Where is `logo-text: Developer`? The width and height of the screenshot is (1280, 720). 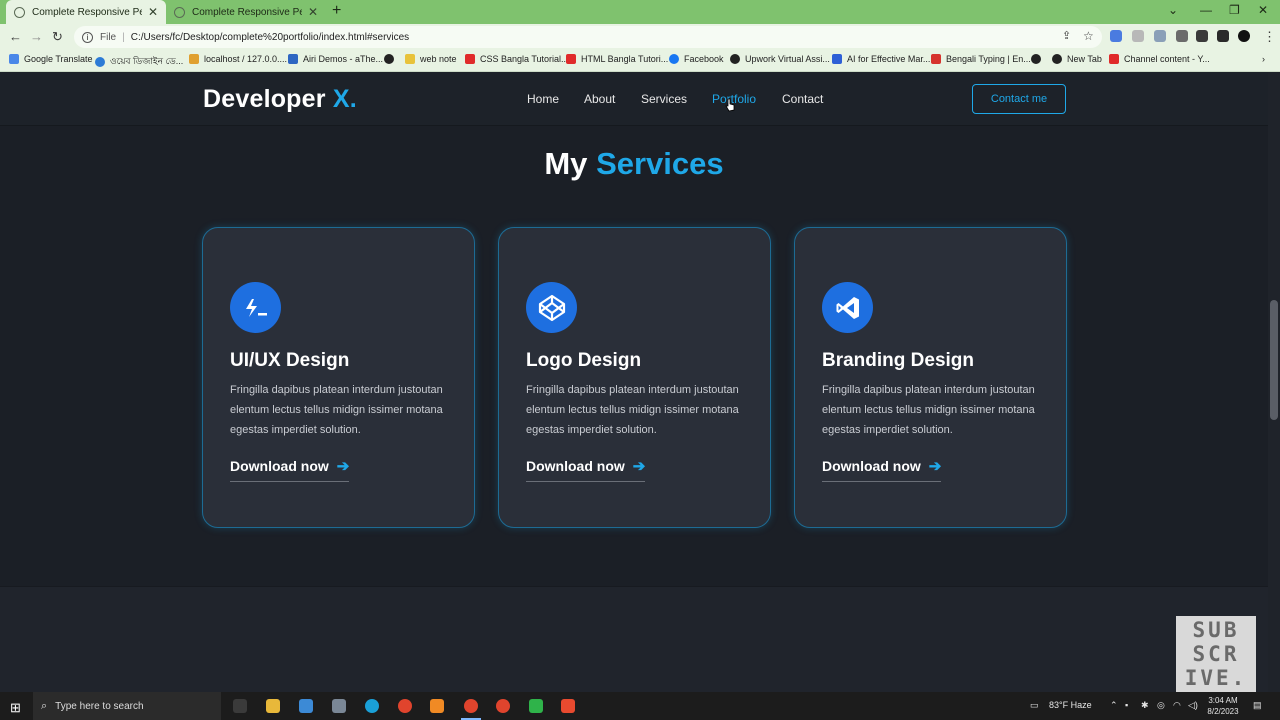
logo-text: Developer is located at coordinates (264, 99).